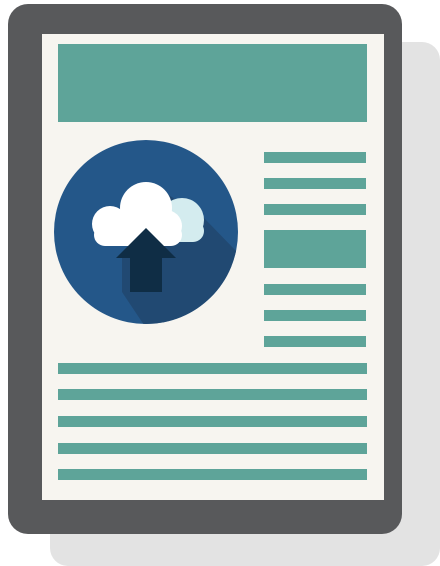  I want to click on header-banner, so click(212, 83).